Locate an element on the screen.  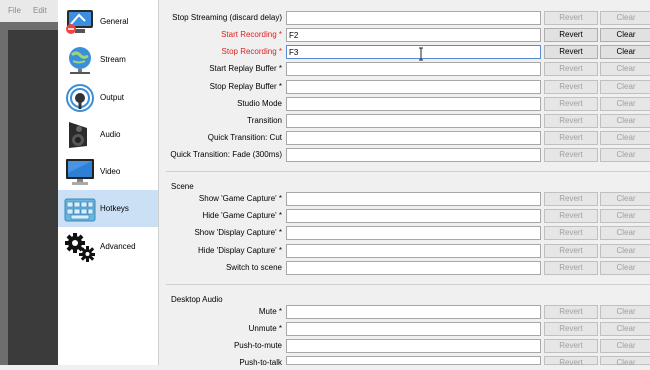
hotkey-label: Start Recording * is located at coordinates (251, 34).